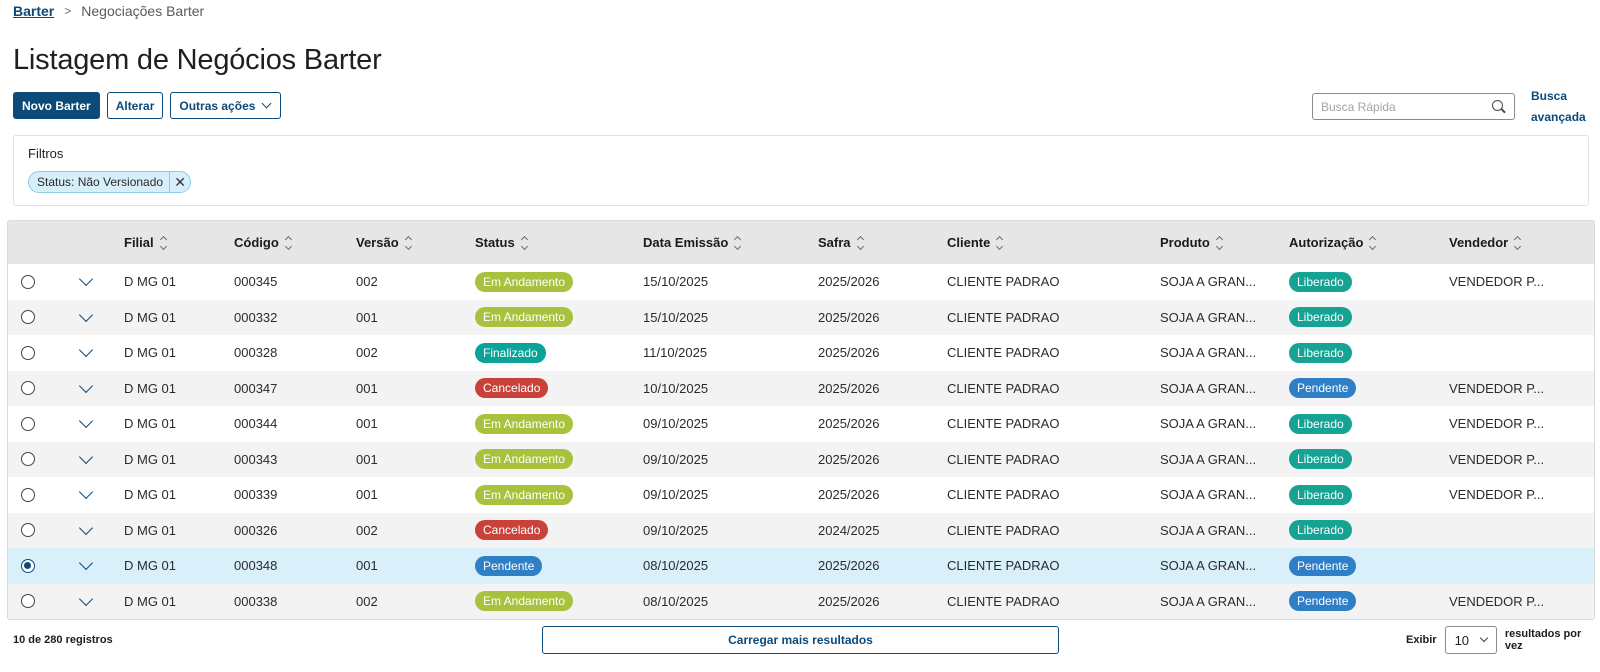 Image resolution: width=1600 pixels, height=672 pixels. Describe the element at coordinates (226, 105) in the screenshot. I see `other-actions-button: Outras ações` at that location.